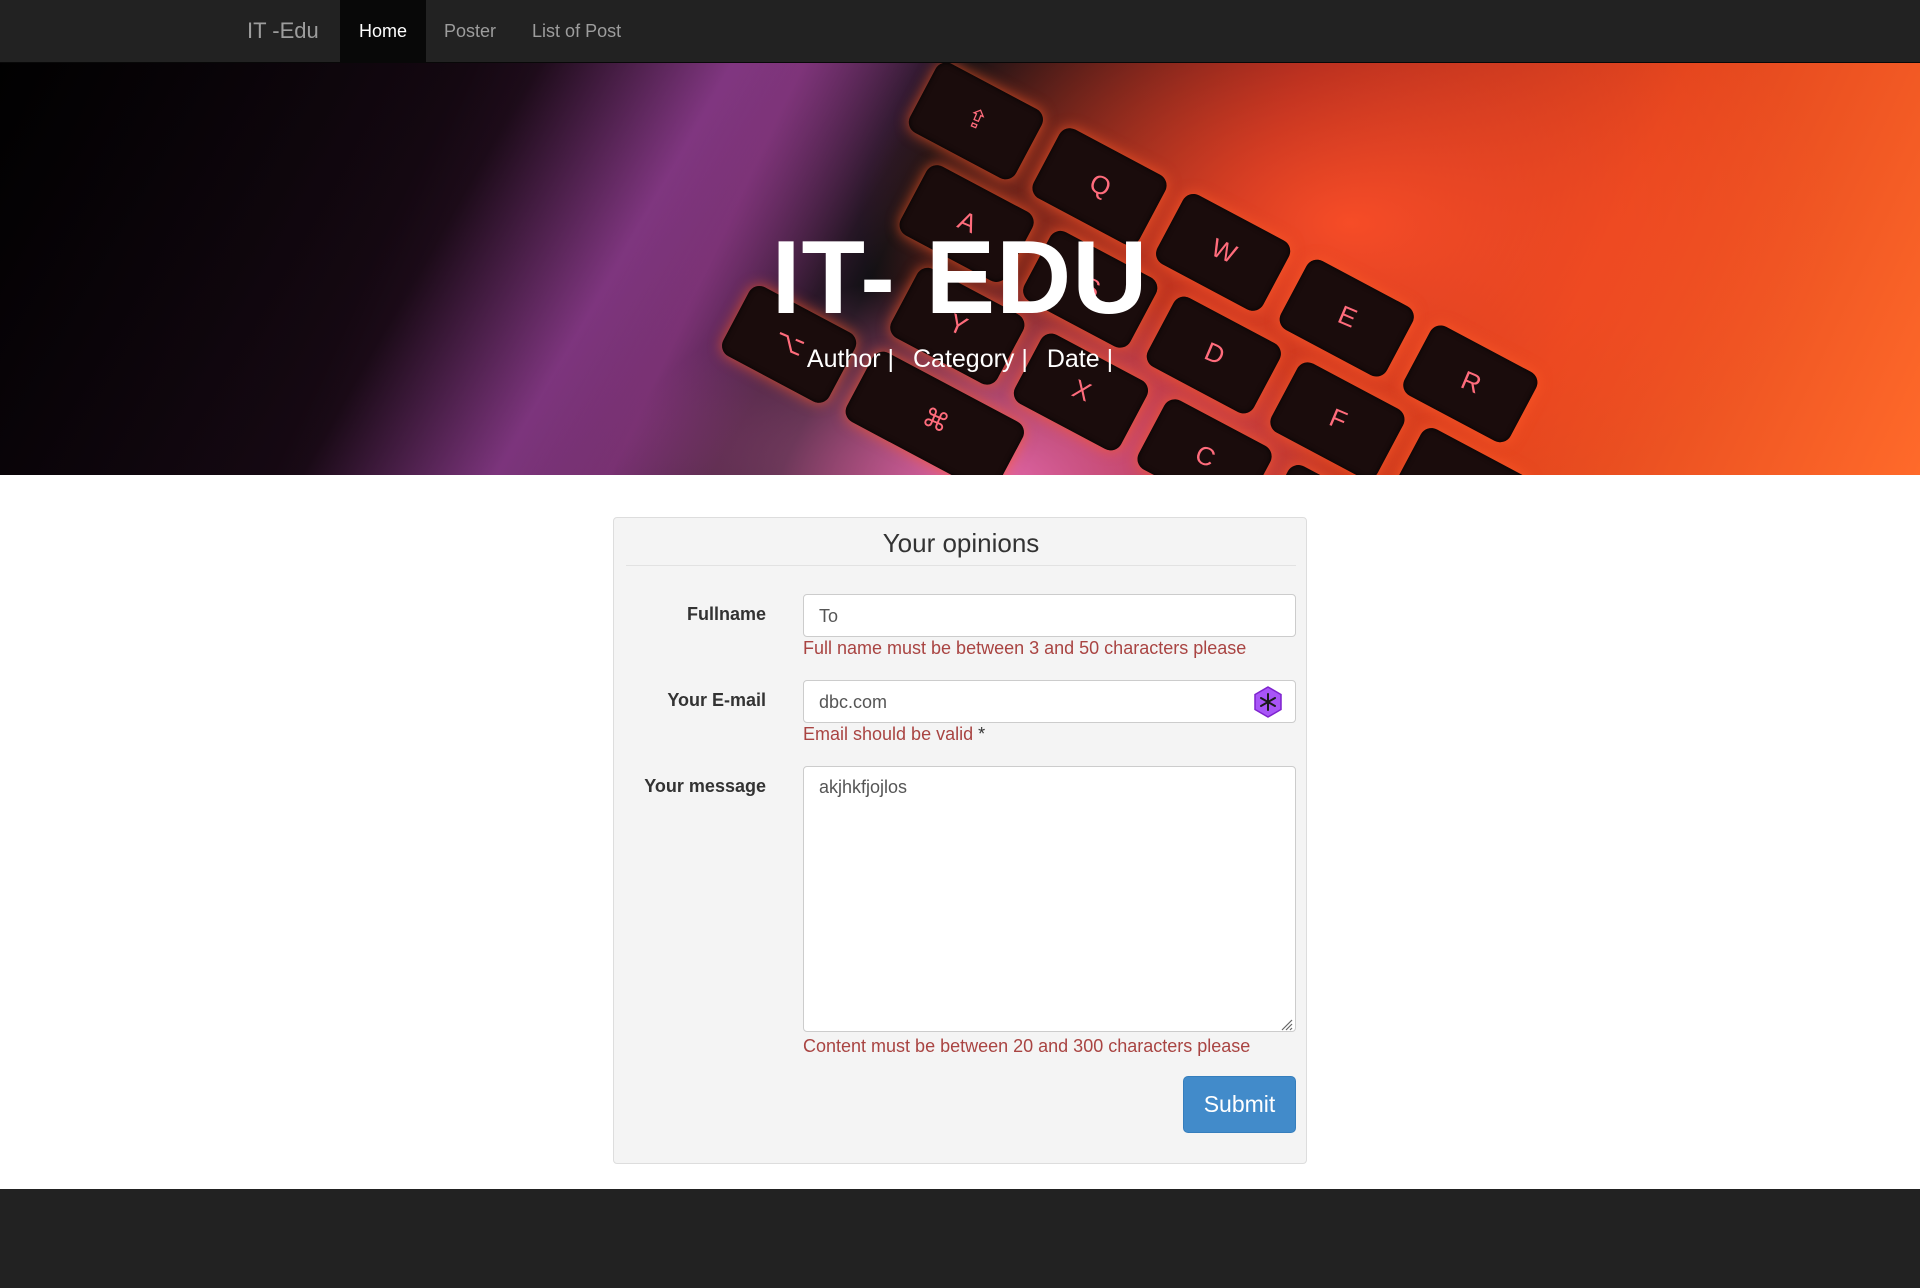 Image resolution: width=1920 pixels, height=1288 pixels. What do you see at coordinates (888, 734) in the screenshot?
I see `email-error-text: Email should be valid` at bounding box center [888, 734].